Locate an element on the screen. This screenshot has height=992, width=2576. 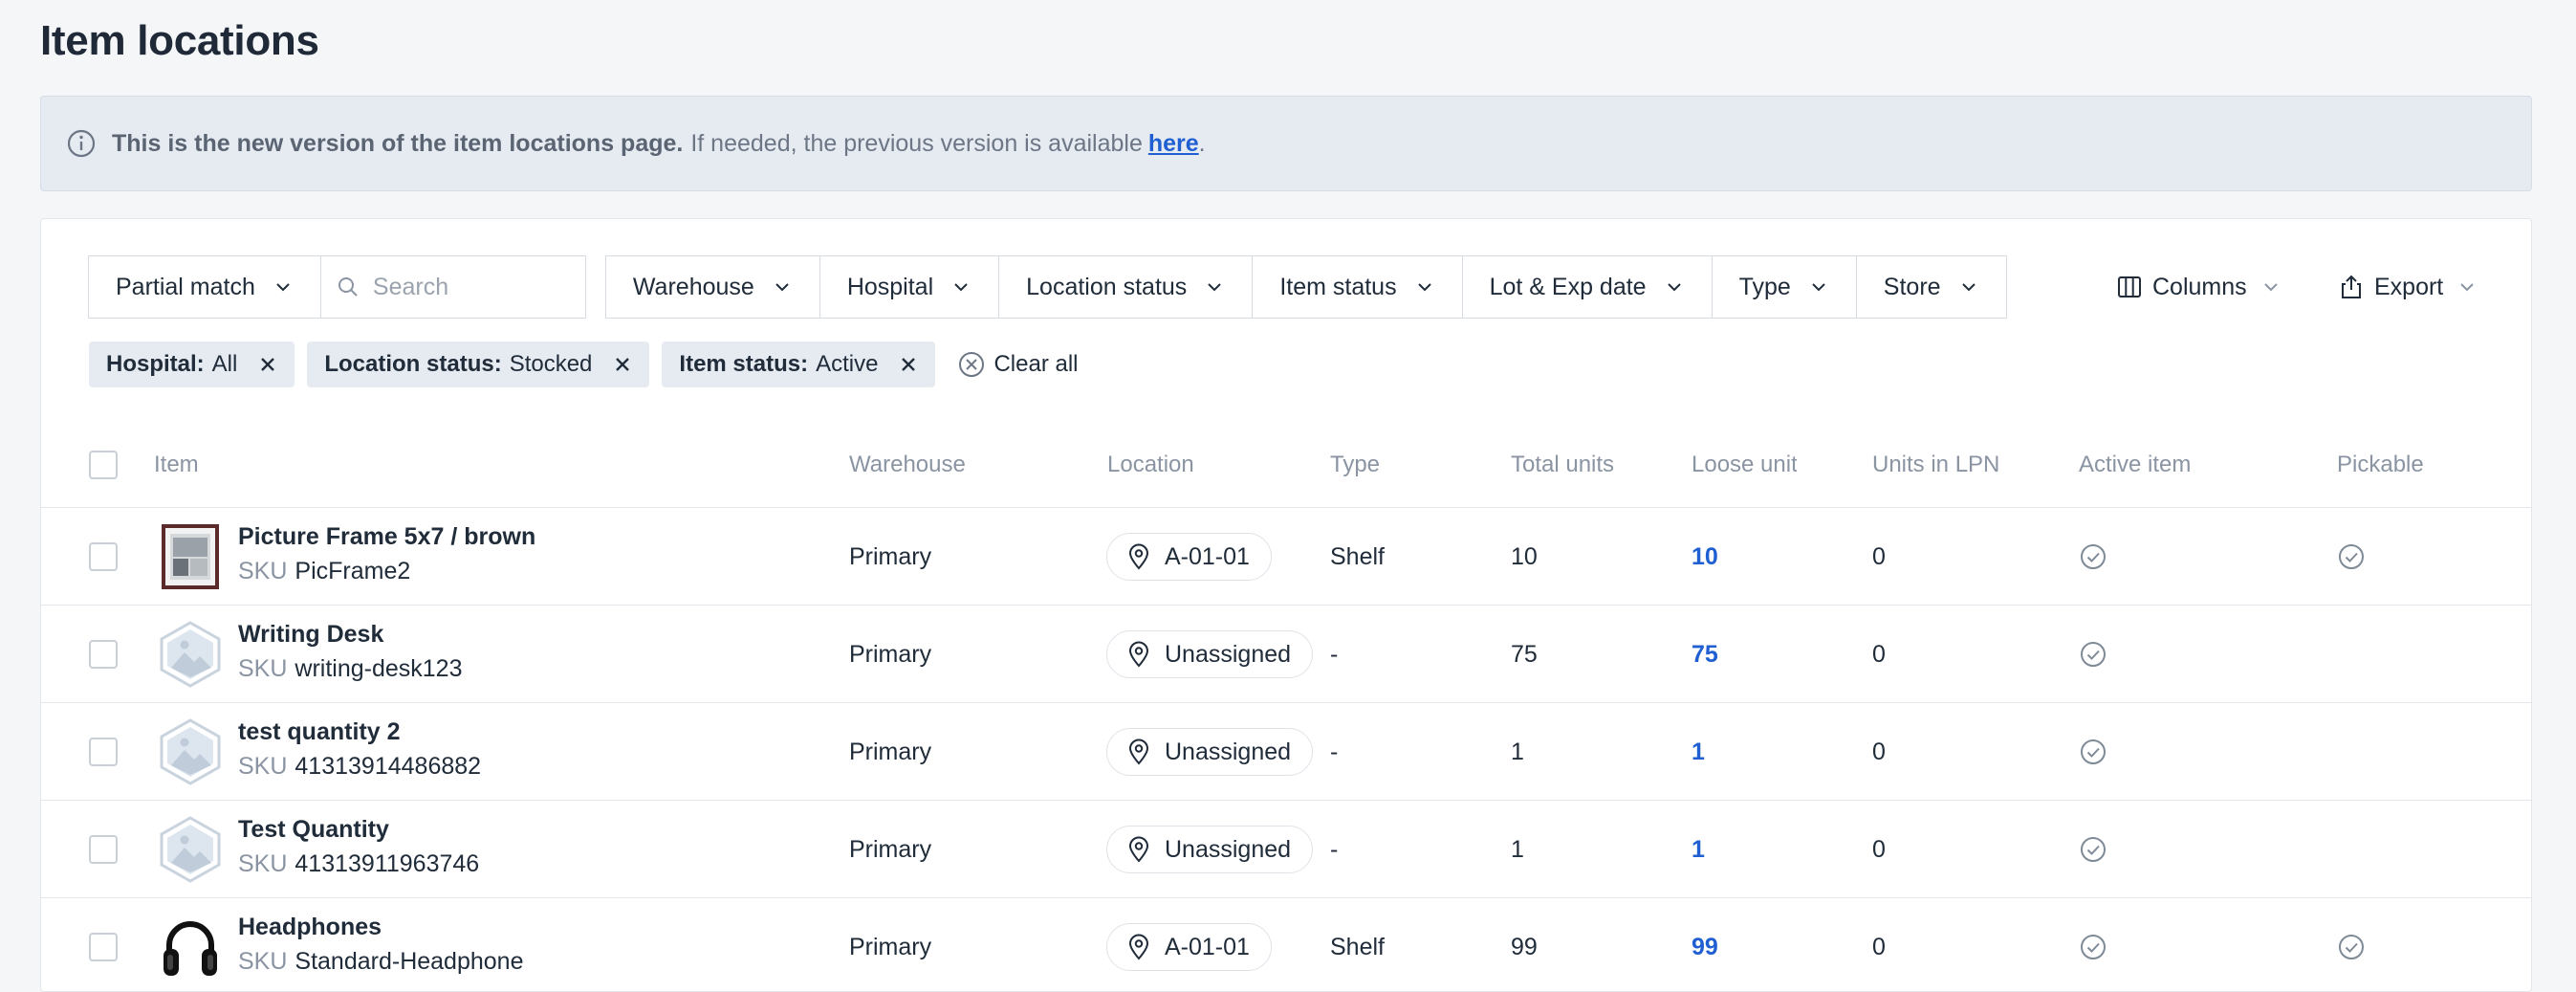
filter-chip-location-status: Location status: Stocked is located at coordinates (478, 364).